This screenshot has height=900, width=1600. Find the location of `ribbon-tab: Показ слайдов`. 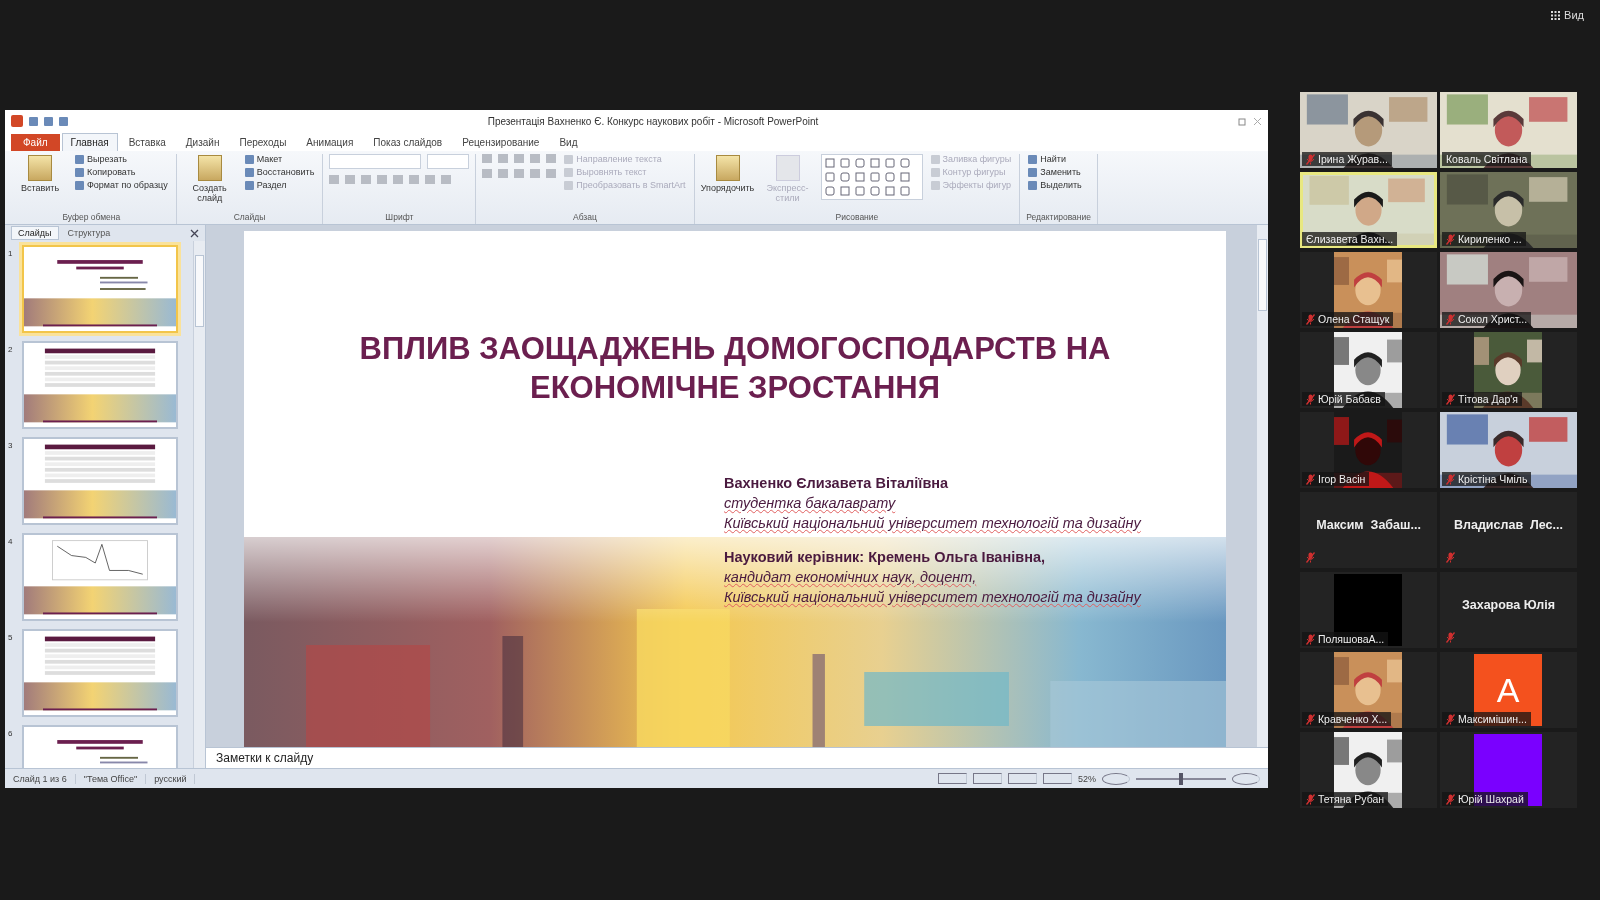

ribbon-tab: Показ слайдов is located at coordinates (408, 142).